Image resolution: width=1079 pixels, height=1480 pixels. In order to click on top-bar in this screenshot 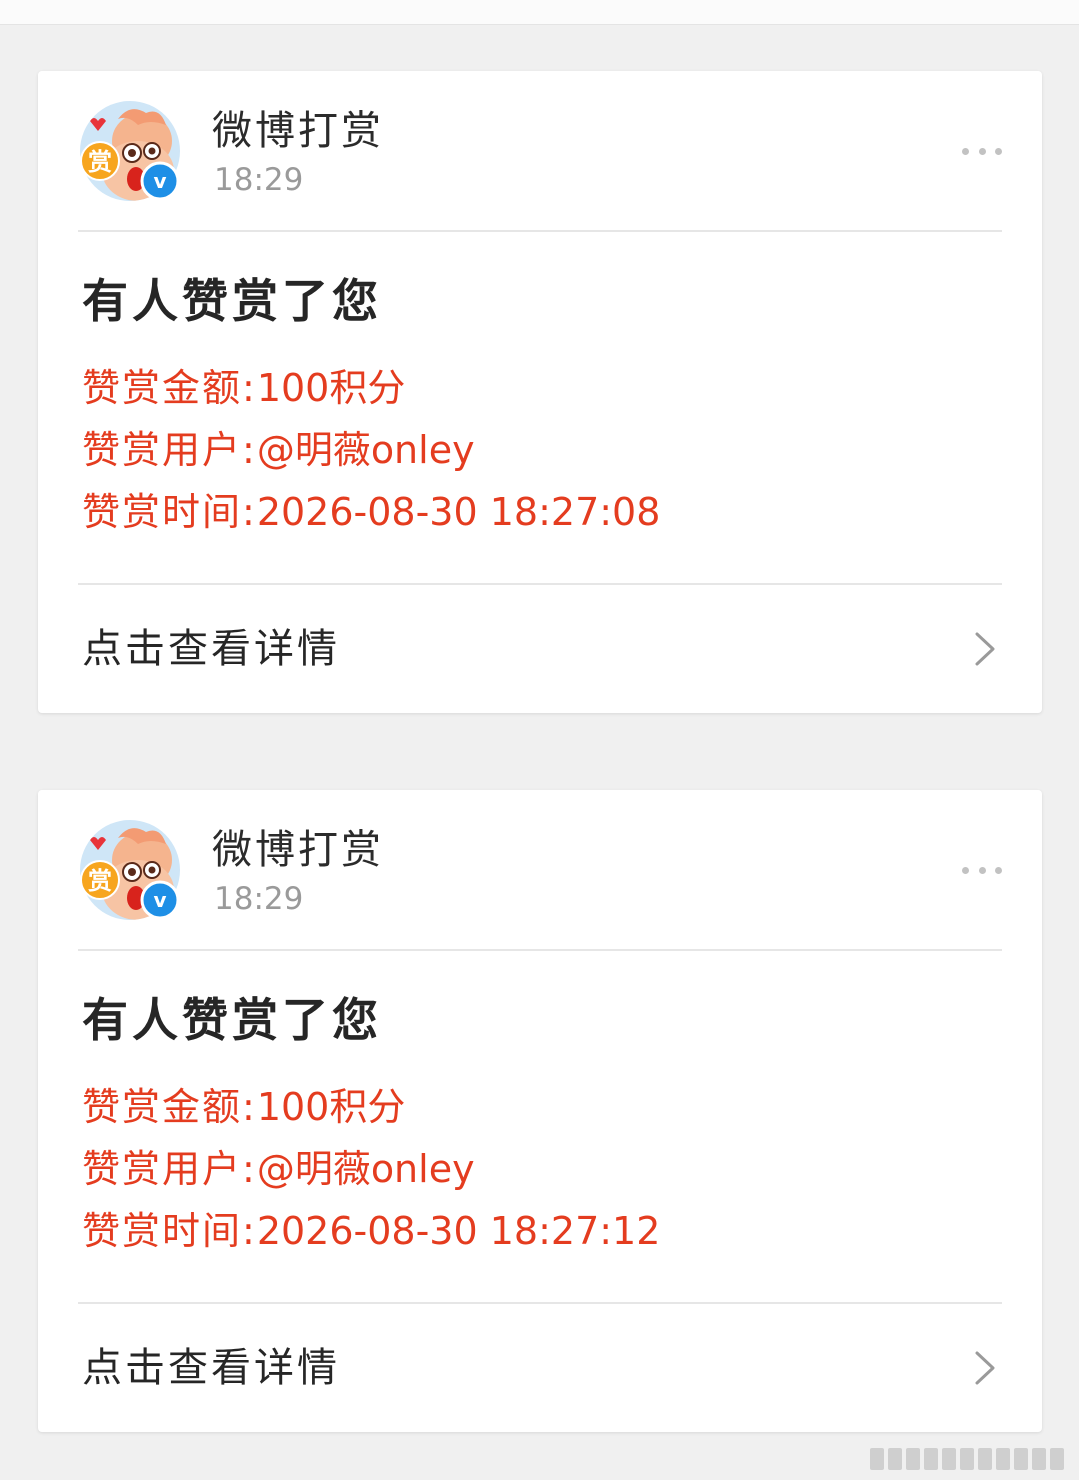, I will do `click(539, 12)`.